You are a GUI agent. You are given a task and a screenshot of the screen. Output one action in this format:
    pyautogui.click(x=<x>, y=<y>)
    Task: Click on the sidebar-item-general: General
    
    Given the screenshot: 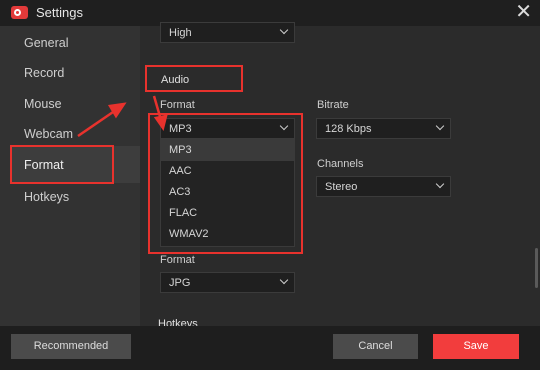 What is the action you would take?
    pyautogui.click(x=46, y=43)
    